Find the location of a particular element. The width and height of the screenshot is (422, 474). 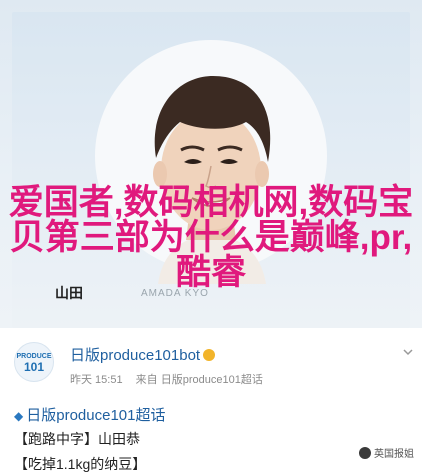

post-source: 日版produce101超话 is located at coordinates (212, 380).